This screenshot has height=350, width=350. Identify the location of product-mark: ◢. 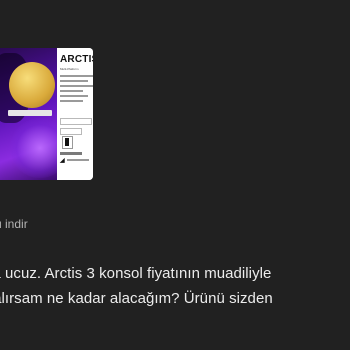
(62, 161).